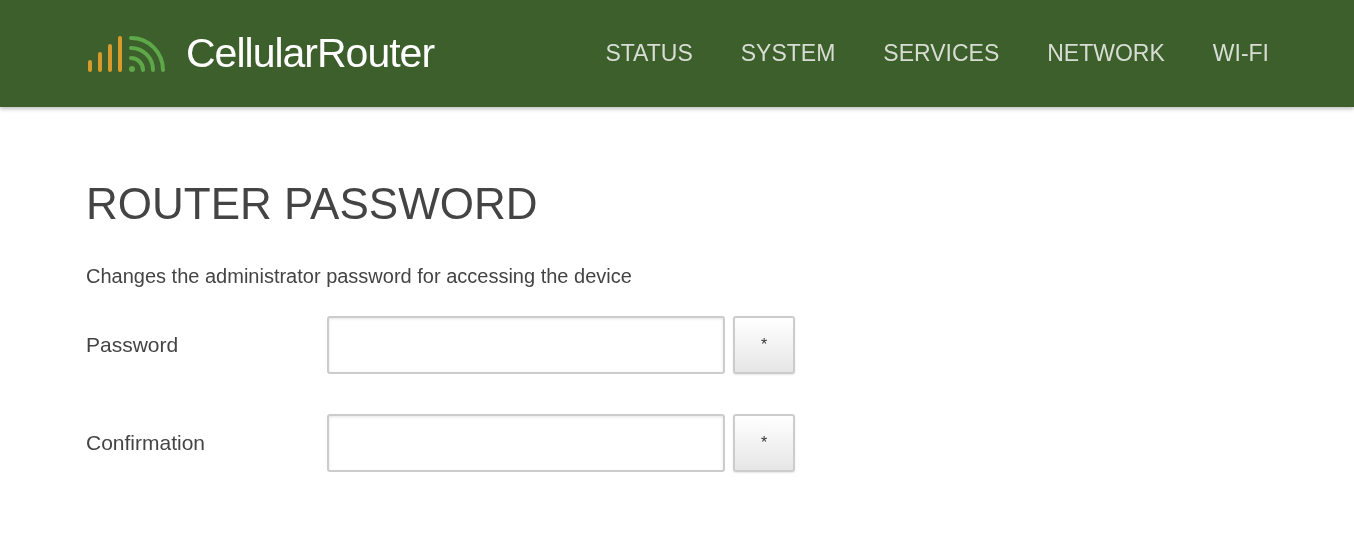 Image resolution: width=1354 pixels, height=538 pixels. I want to click on nav-link: SERVICES, so click(941, 53).